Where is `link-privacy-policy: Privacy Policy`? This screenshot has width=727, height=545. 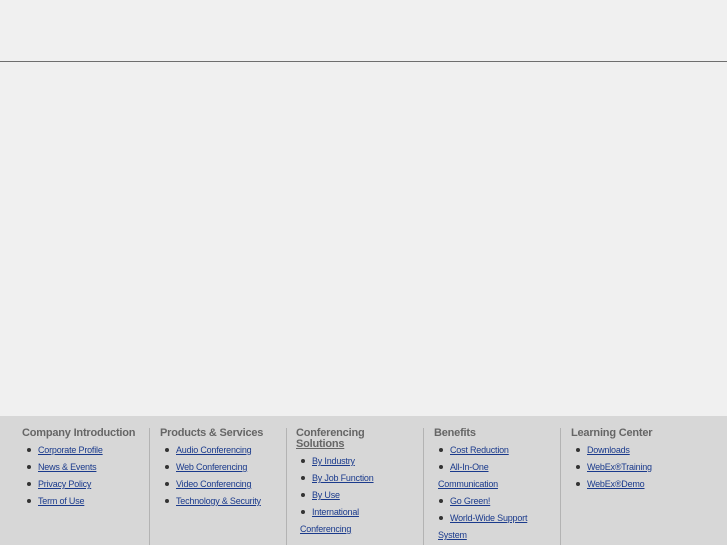
link-privacy-policy: Privacy Policy is located at coordinates (64, 484).